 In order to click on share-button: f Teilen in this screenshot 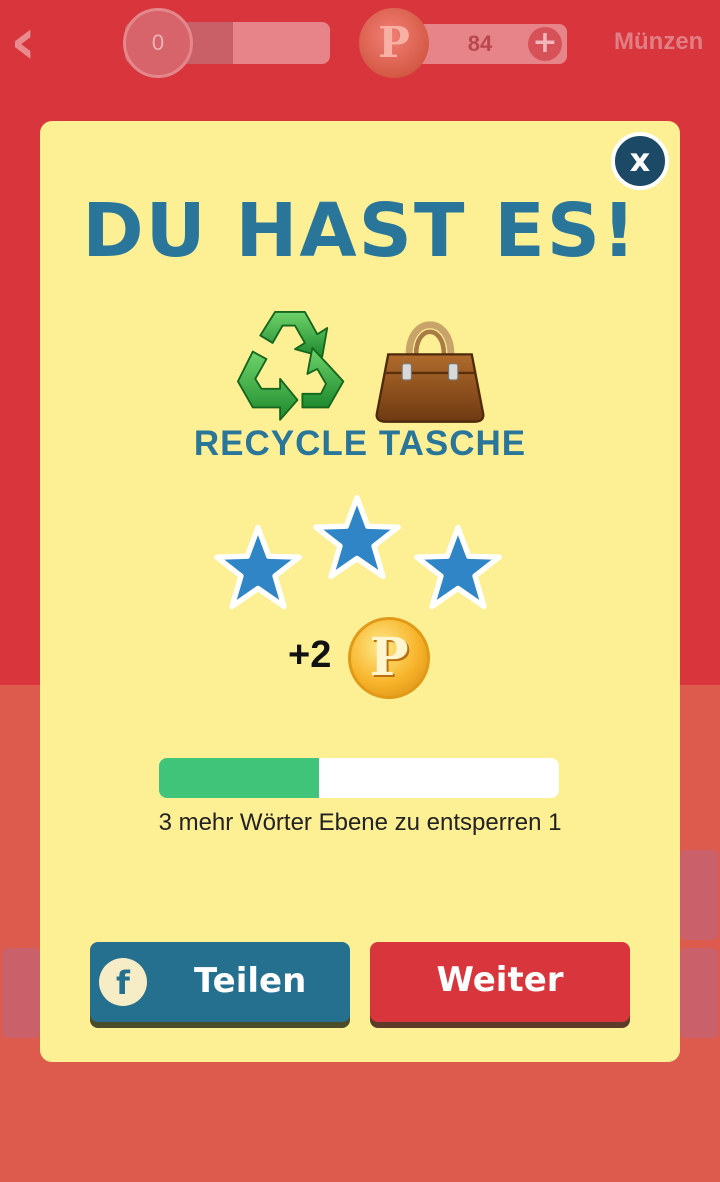, I will do `click(220, 982)`.